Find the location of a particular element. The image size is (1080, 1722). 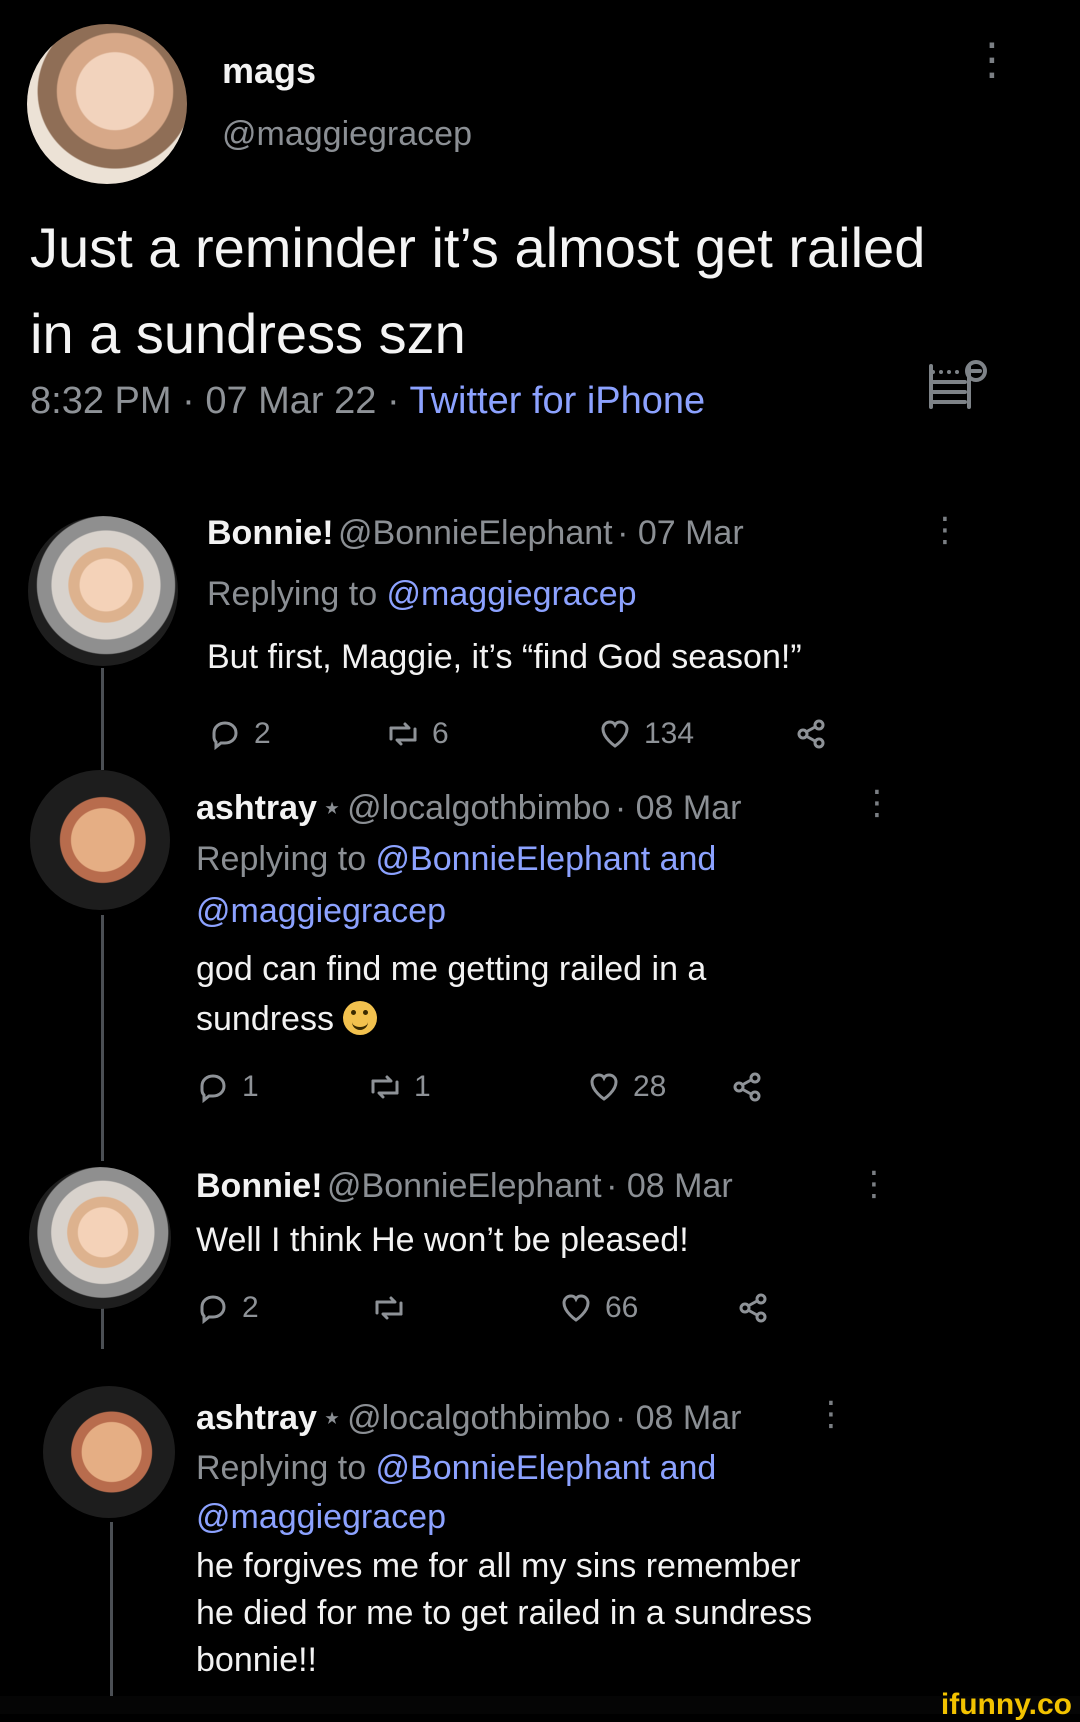

reply-text-line-2: sundress is located at coordinates (287, 1019).